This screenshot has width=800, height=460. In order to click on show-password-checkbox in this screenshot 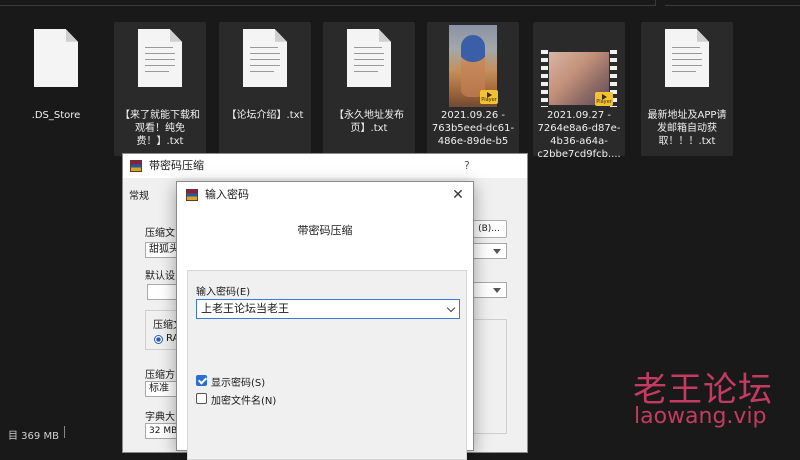, I will do `click(201, 380)`.